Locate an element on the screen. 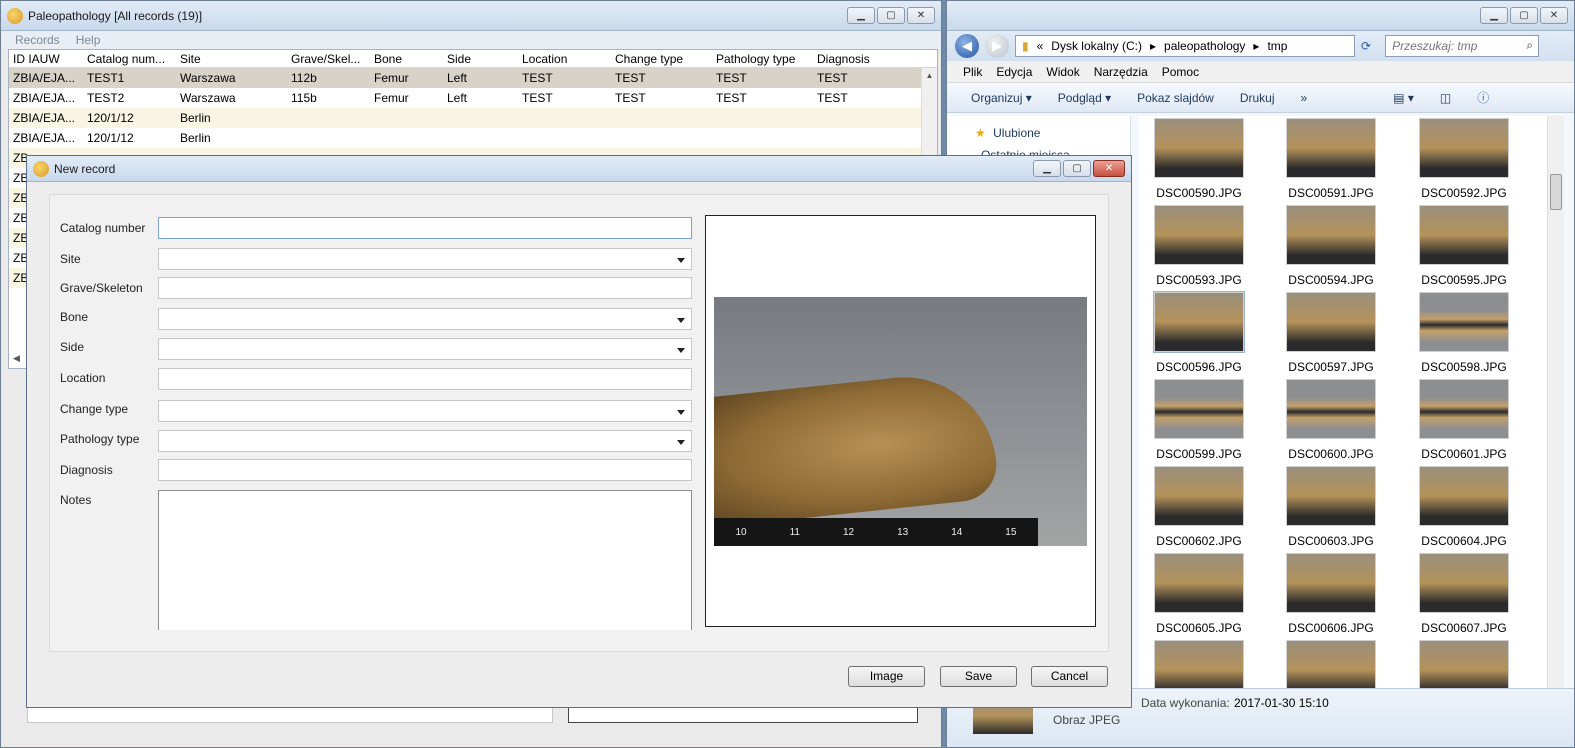 The image size is (1575, 748). help-icon: ⓘ is located at coordinates (1483, 97).